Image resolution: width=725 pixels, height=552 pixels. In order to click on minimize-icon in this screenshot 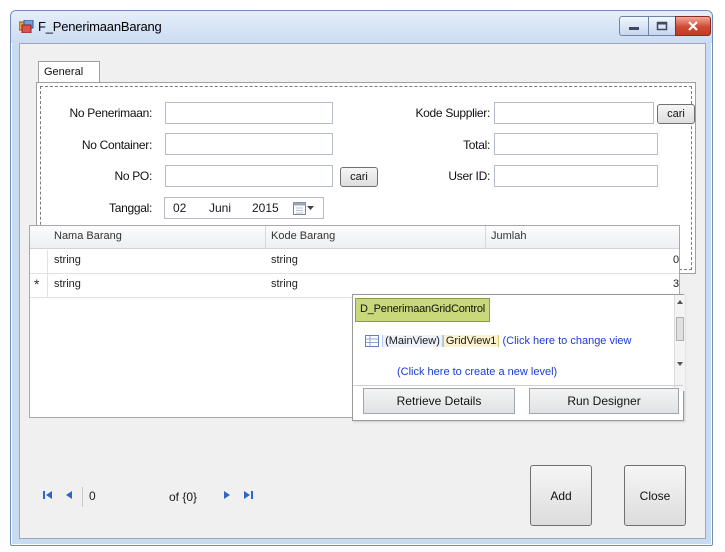, I will do `click(634, 28)`.